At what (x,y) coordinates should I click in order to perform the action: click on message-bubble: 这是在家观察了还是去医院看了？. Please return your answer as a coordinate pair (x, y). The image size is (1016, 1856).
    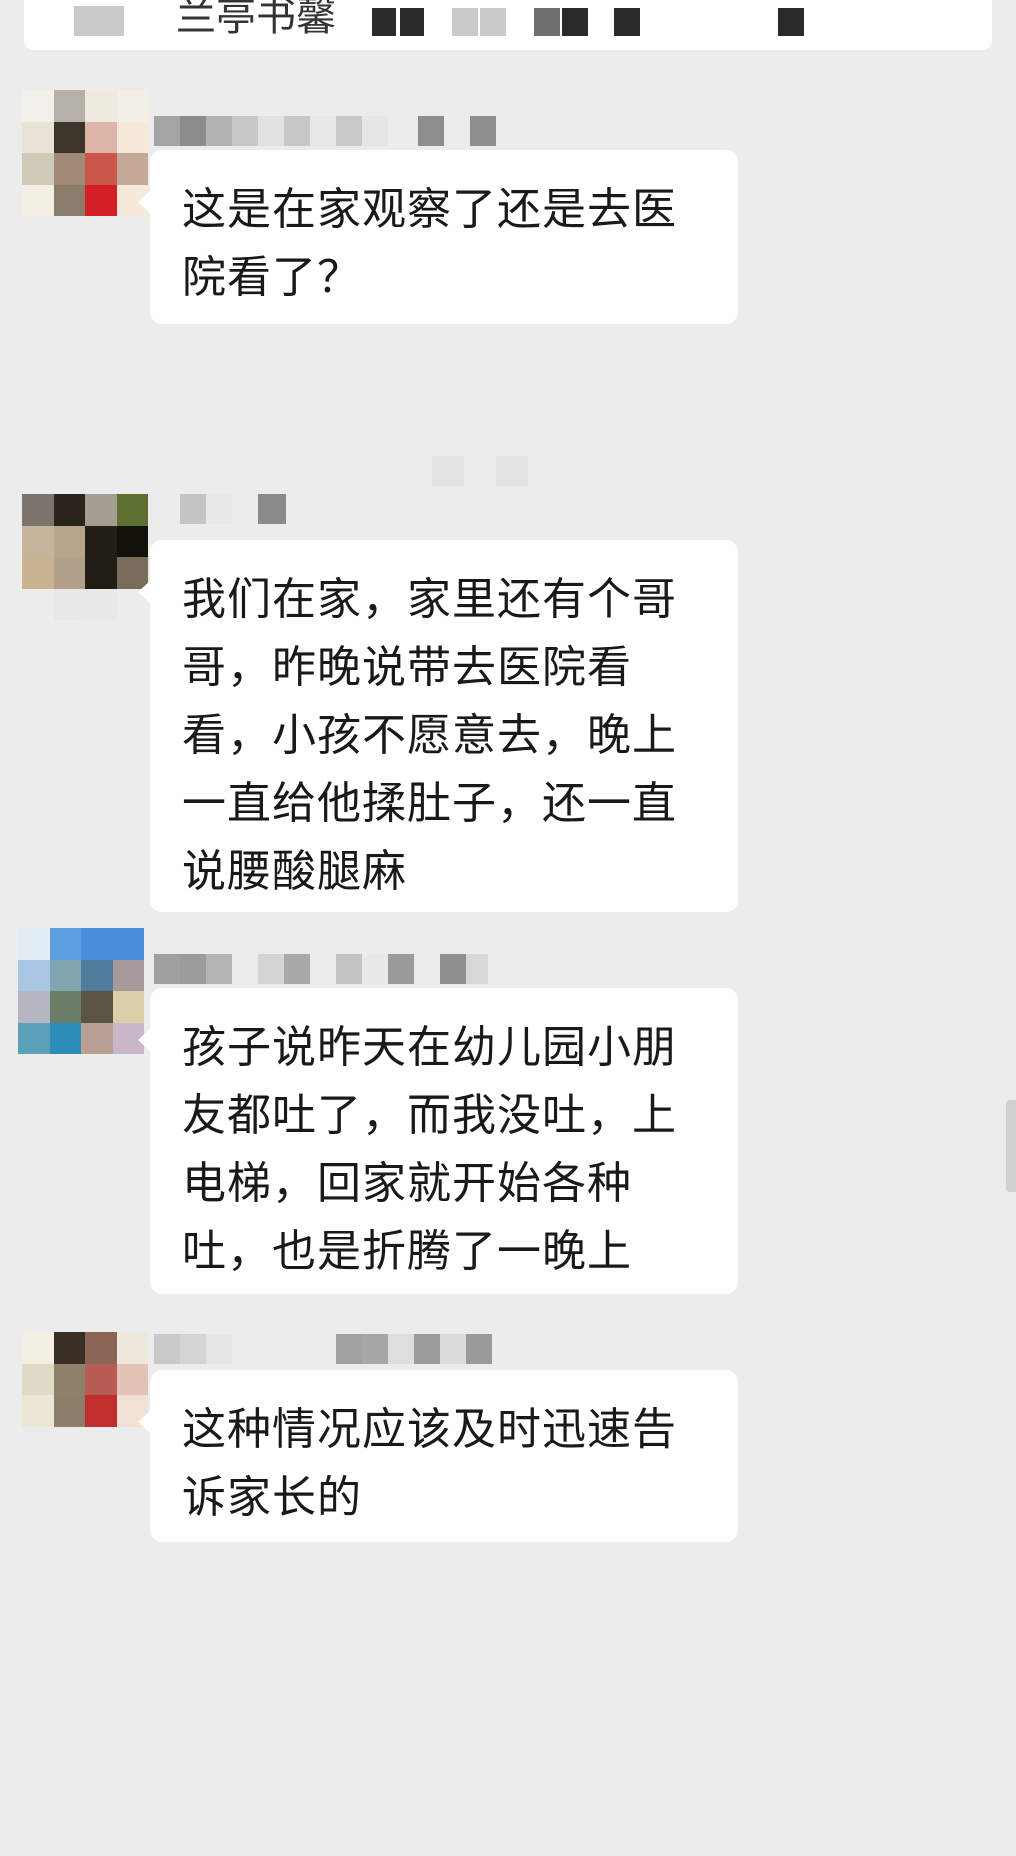
    Looking at the image, I should click on (438, 237).